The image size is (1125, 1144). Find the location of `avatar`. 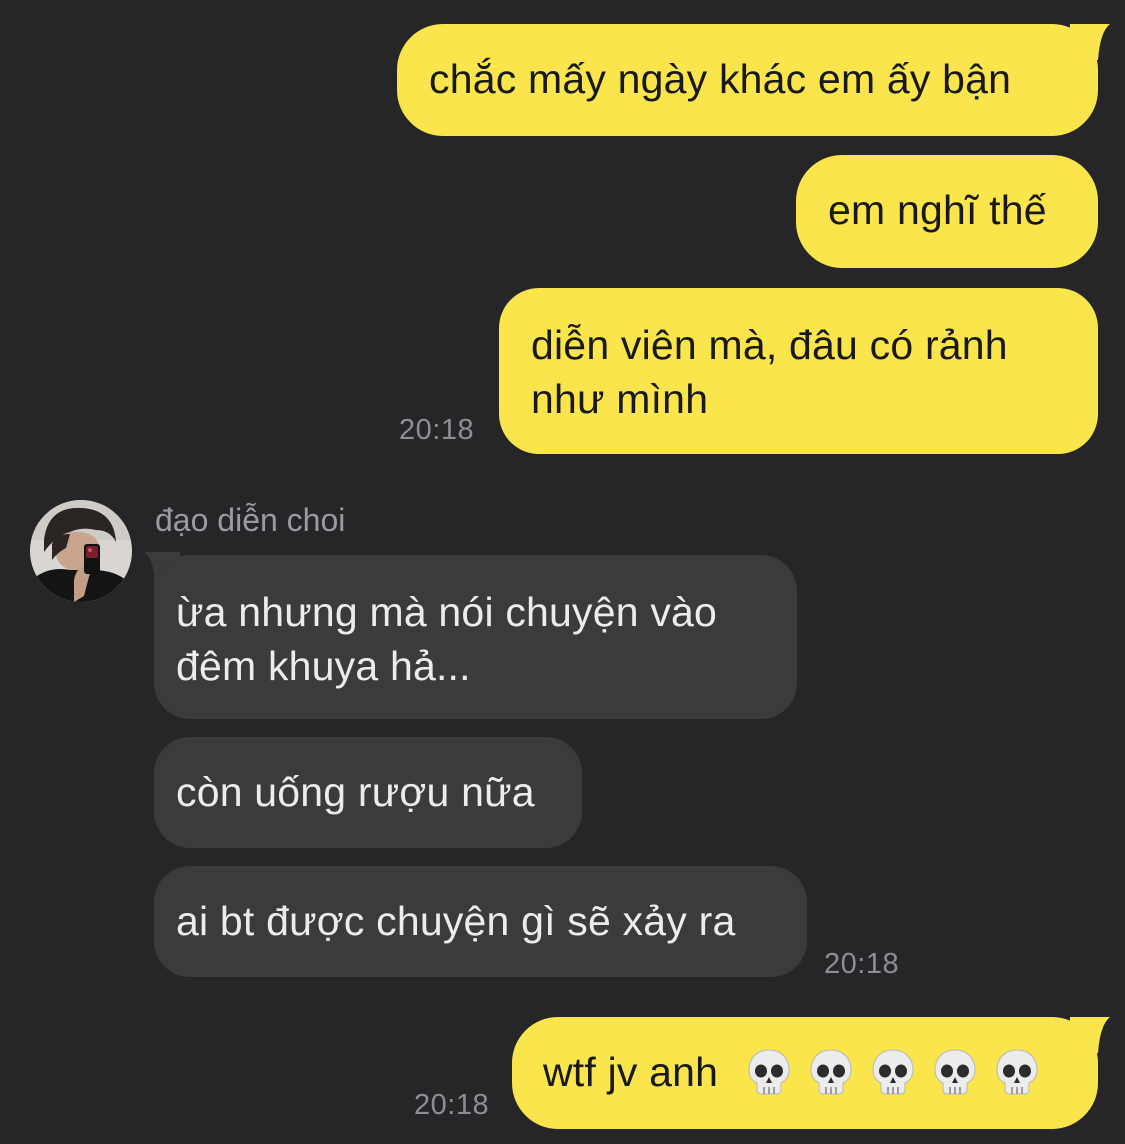

avatar is located at coordinates (81, 551).